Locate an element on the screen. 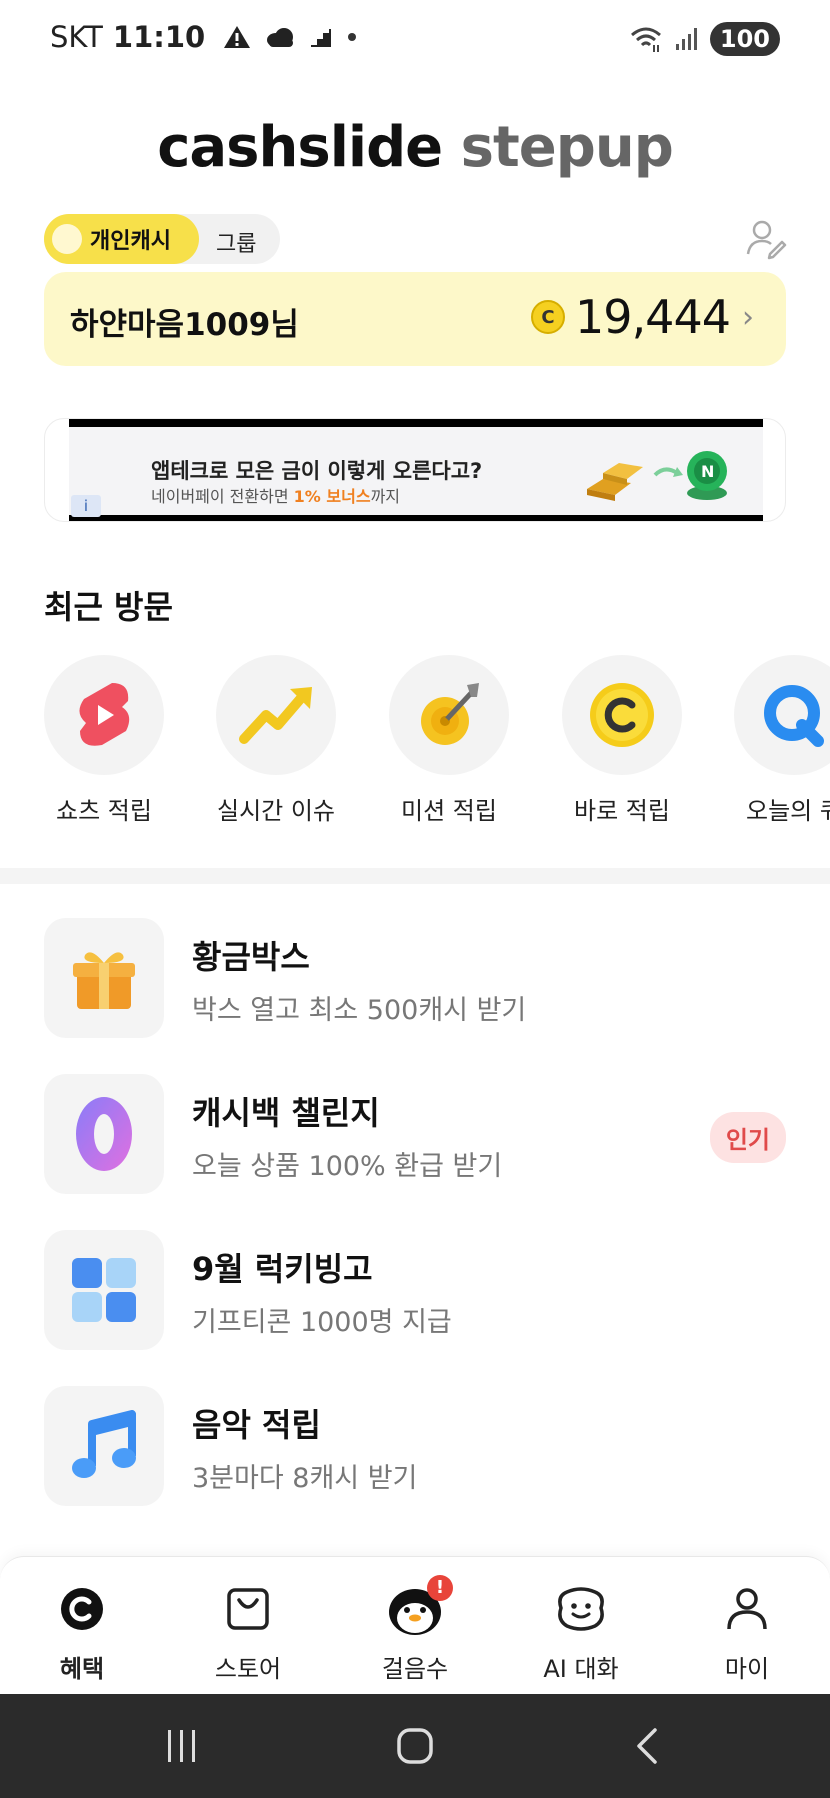 The width and height of the screenshot is (830, 1798). list-item-lucky-bingo: 9월 럭키빙고 기프티콘 1000명 지급 is located at coordinates (415, 1291).